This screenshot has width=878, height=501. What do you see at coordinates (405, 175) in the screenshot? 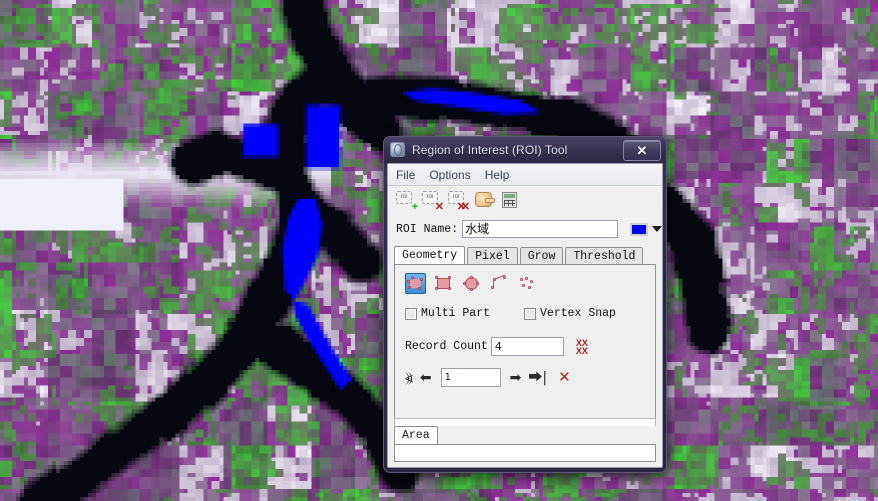
I see `menu-item-file: File` at bounding box center [405, 175].